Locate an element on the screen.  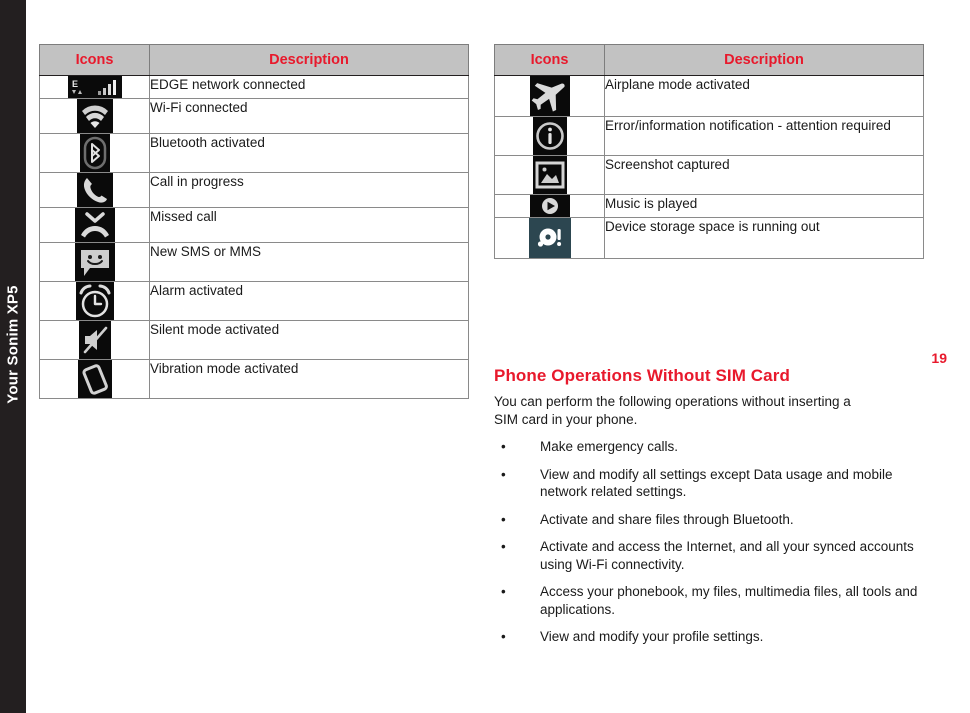
page-number: 19 is located at coordinates (939, 358).